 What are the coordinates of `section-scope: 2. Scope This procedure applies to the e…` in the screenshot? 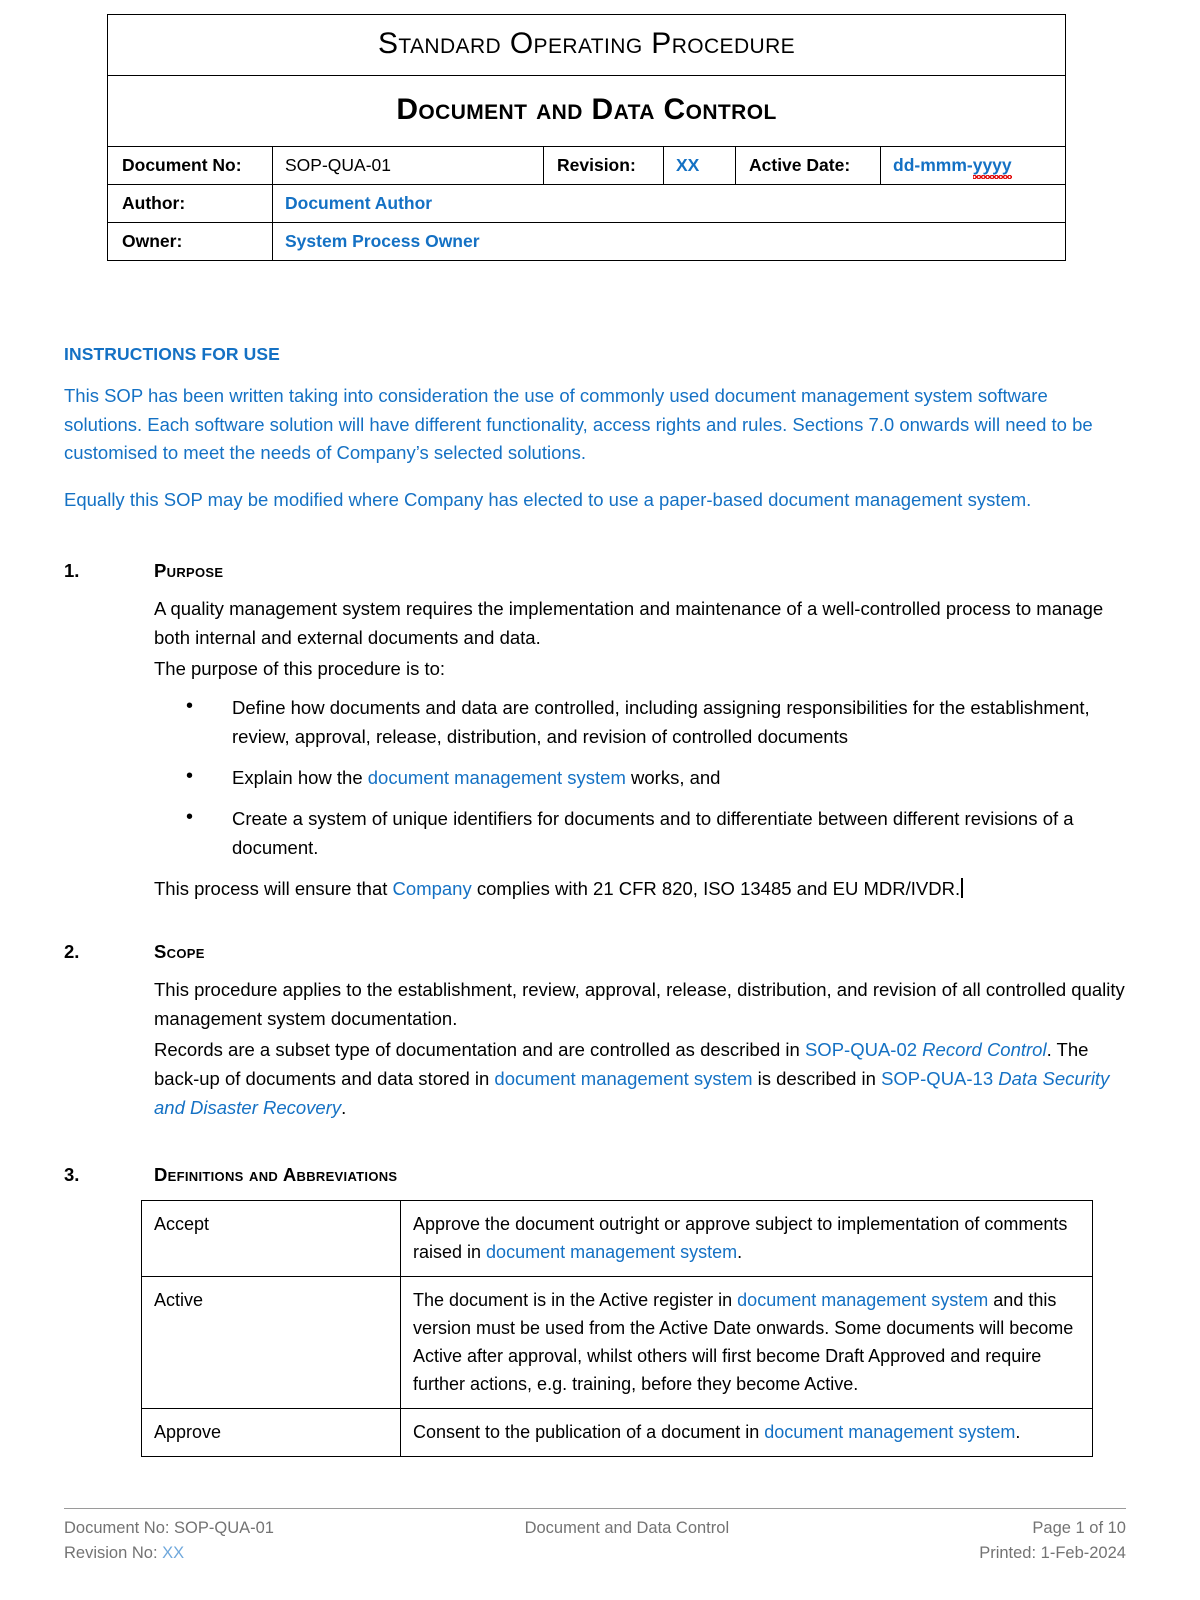 It's located at (595, 1031).